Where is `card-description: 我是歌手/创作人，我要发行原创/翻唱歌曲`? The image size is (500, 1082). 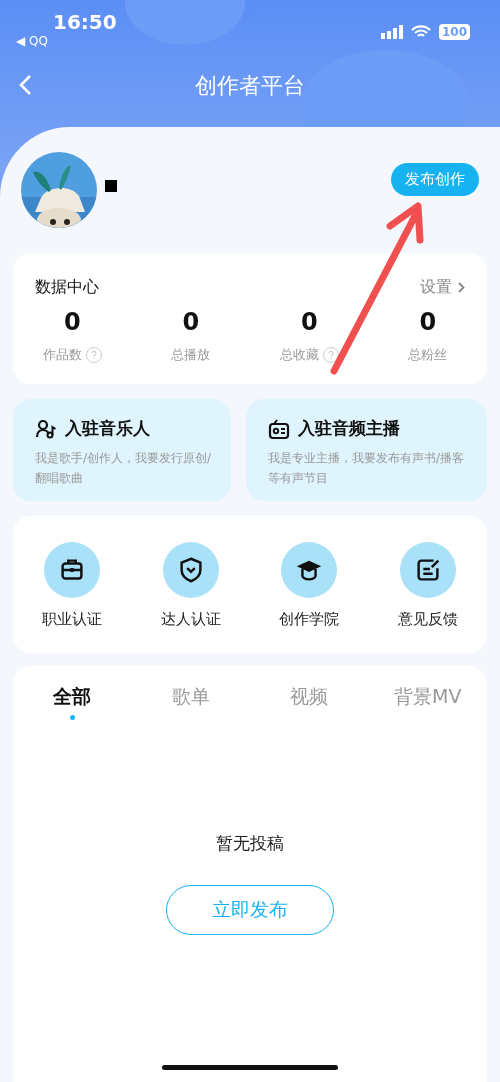 card-description: 我是歌手/创作人，我要发行原创/翻唱歌曲 is located at coordinates (124, 468).